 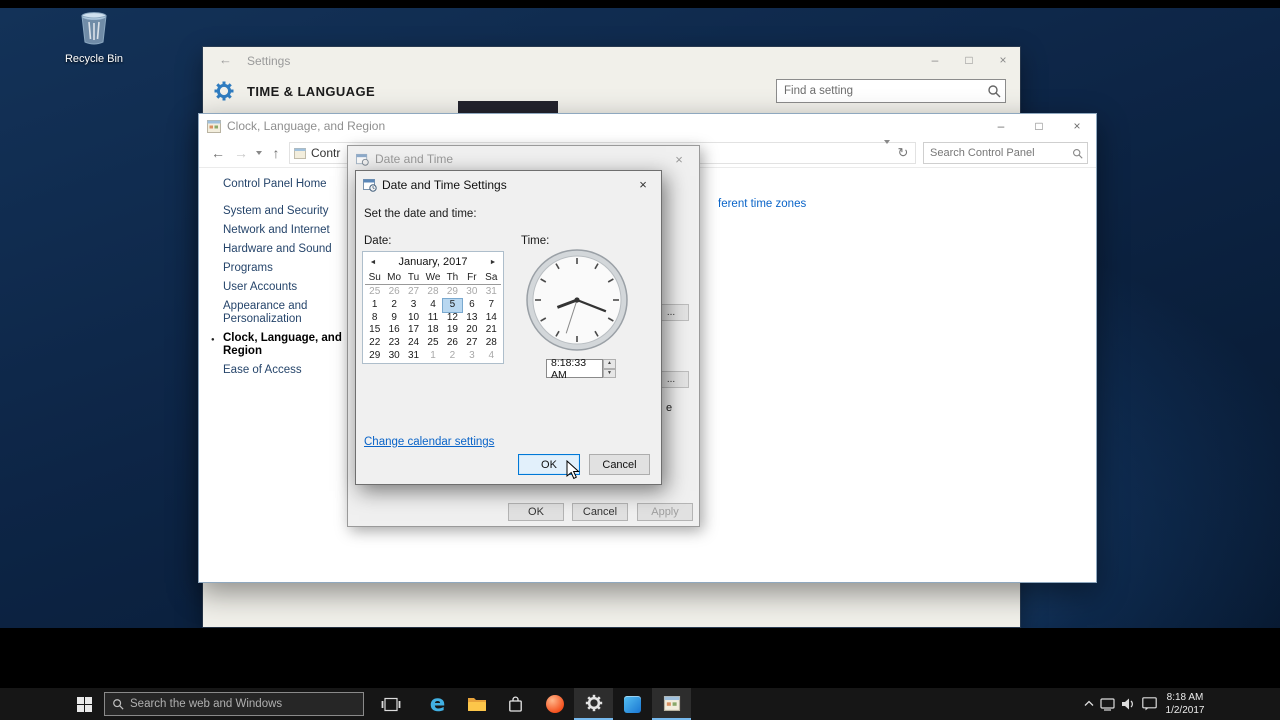 What do you see at coordinates (429, 442) in the screenshot?
I see `change-calendar-settings-link: Change calendar settings` at bounding box center [429, 442].